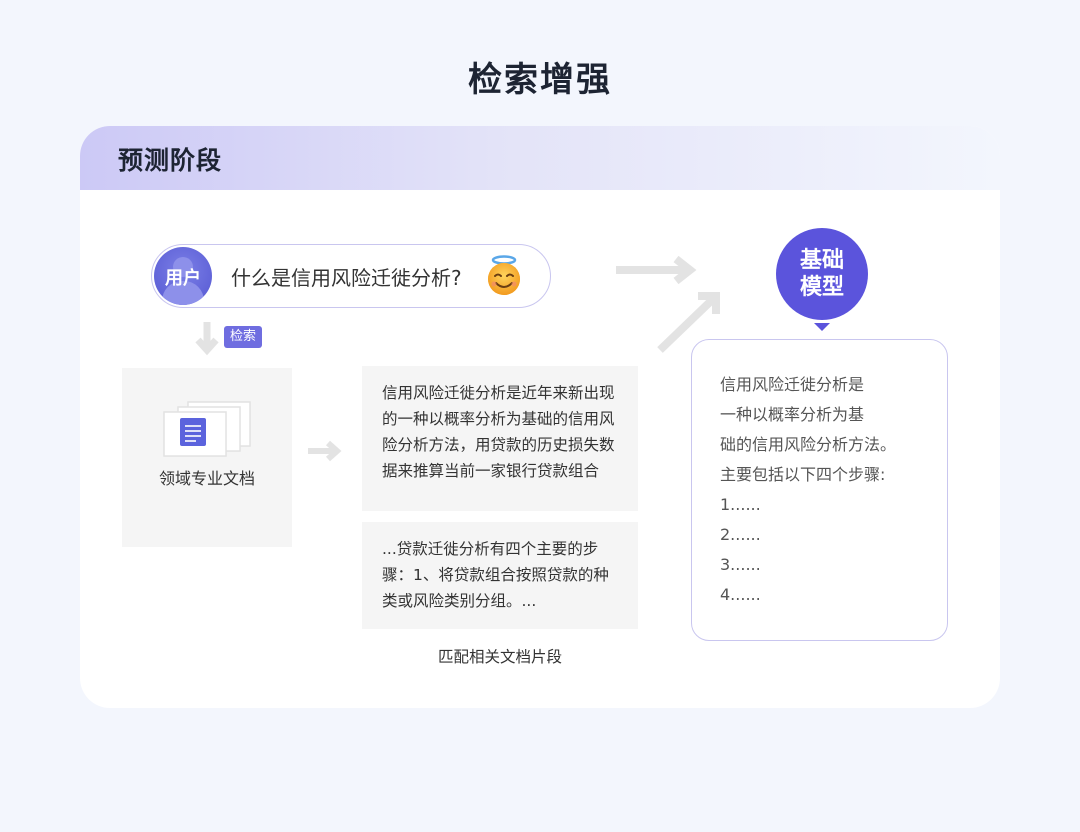 This screenshot has width=1080, height=832. Describe the element at coordinates (821, 260) in the screenshot. I see `model-label-line1: 基础` at that location.